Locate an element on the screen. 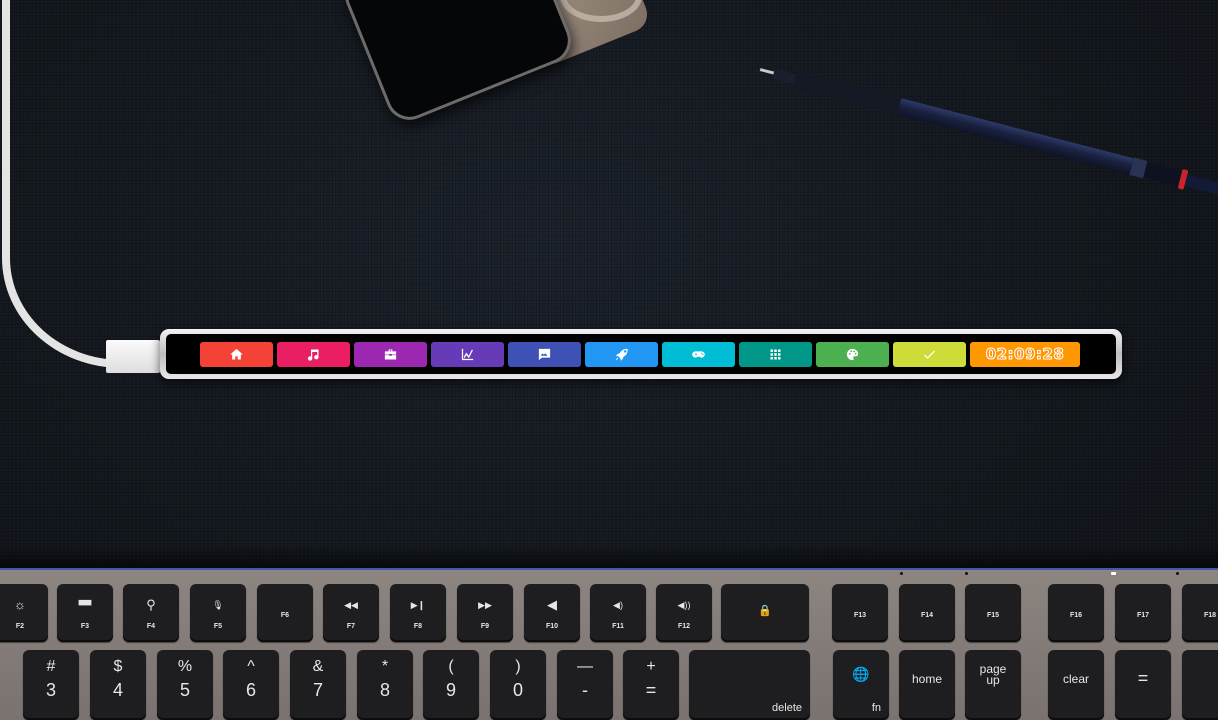 This screenshot has width=1218, height=720. touchbar-gamepad-button is located at coordinates (698, 354).